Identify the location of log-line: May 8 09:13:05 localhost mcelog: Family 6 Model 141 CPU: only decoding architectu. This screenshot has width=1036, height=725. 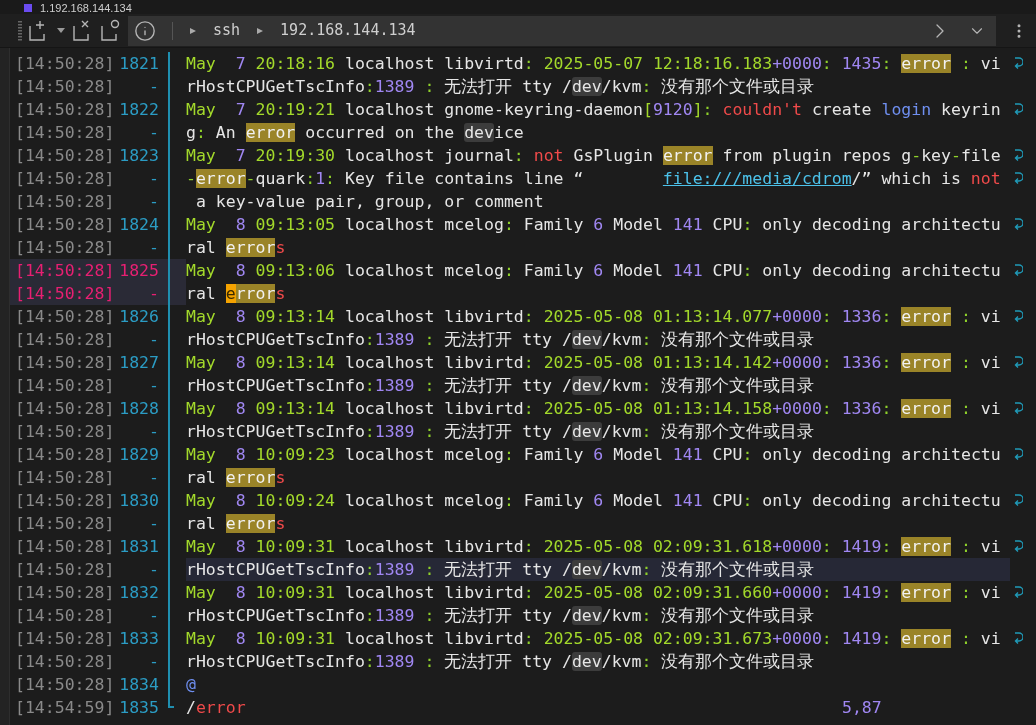
(594, 225).